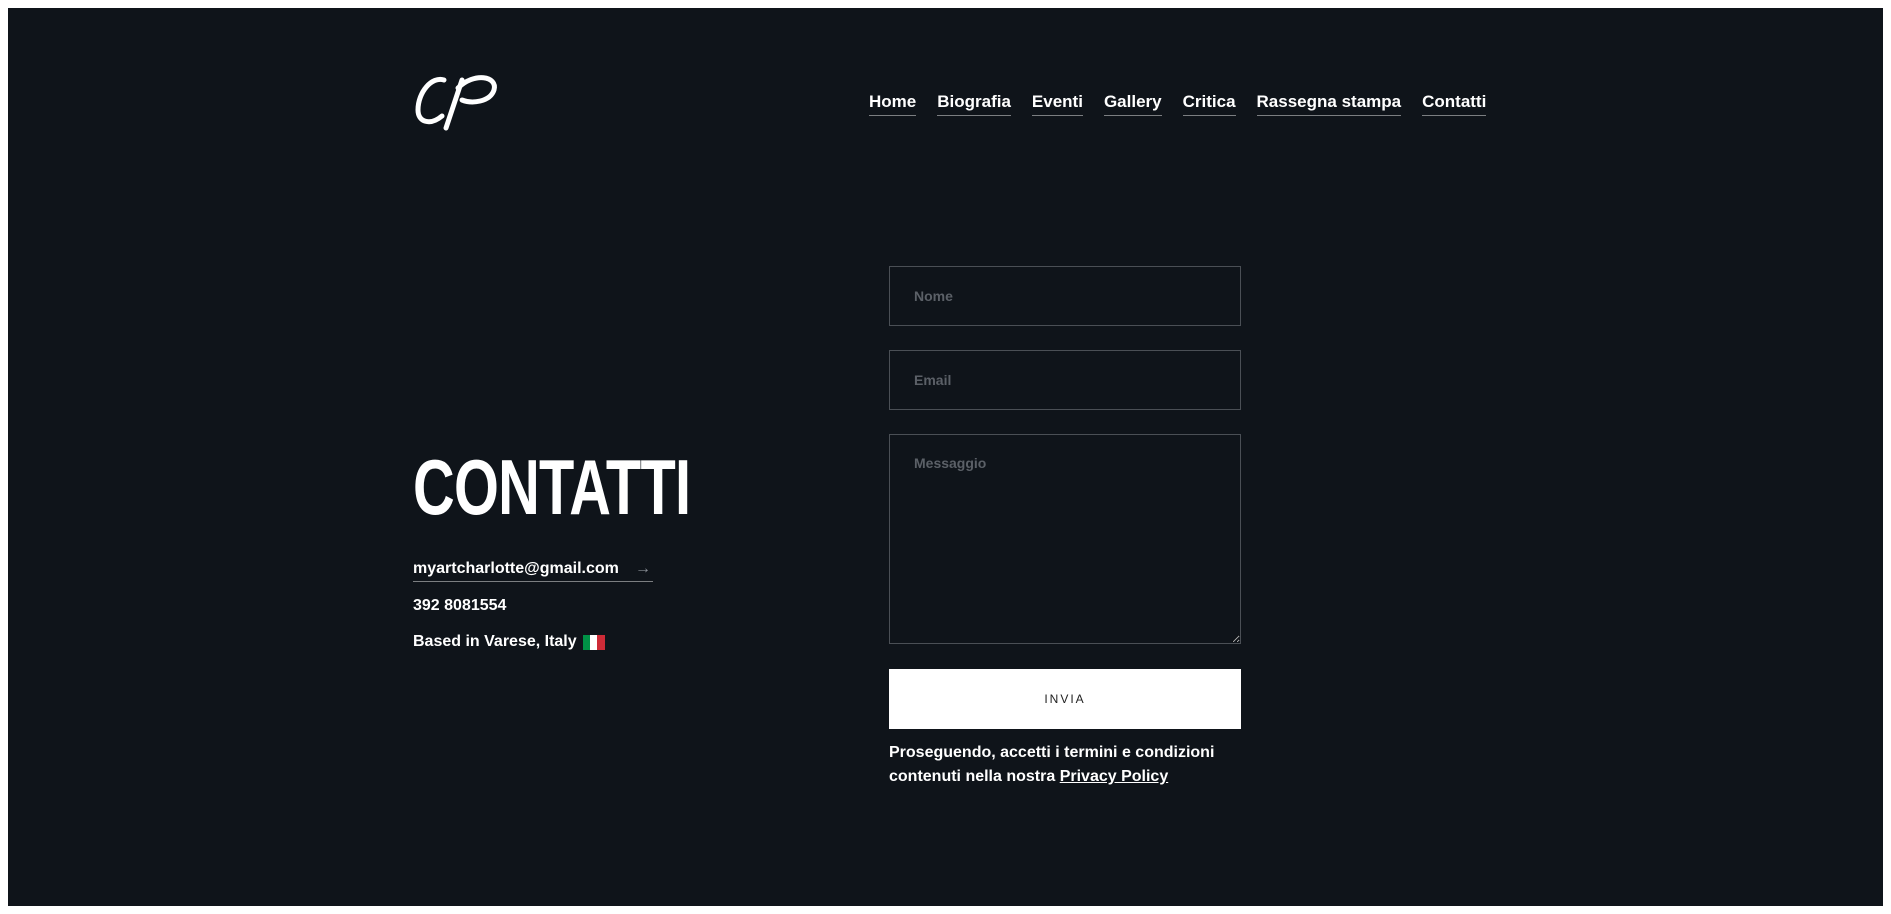 The width and height of the screenshot is (1891, 914). Describe the element at coordinates (1065, 296) in the screenshot. I see `name-input` at that location.